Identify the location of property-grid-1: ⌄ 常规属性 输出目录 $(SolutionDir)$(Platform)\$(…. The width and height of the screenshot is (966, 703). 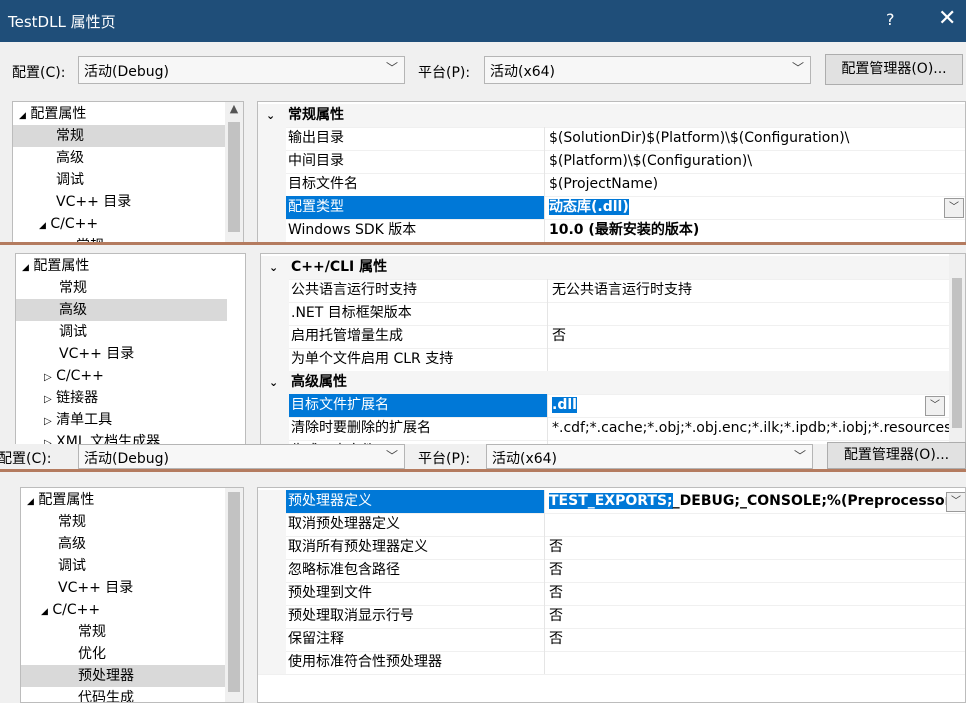
(611, 172).